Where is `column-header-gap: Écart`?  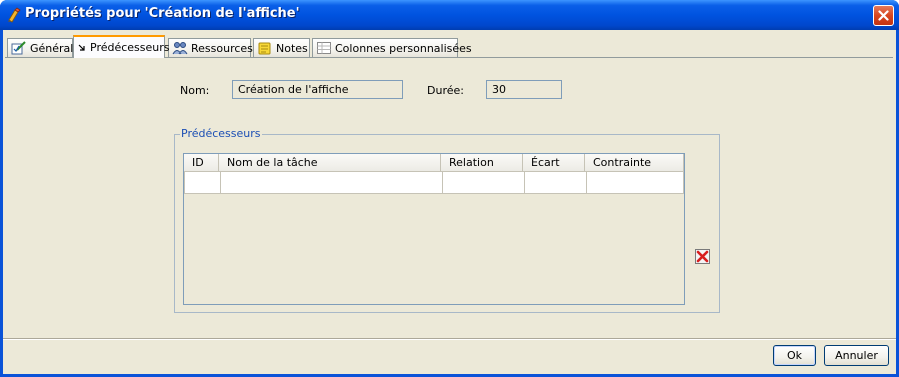 column-header-gap: Écart is located at coordinates (554, 163).